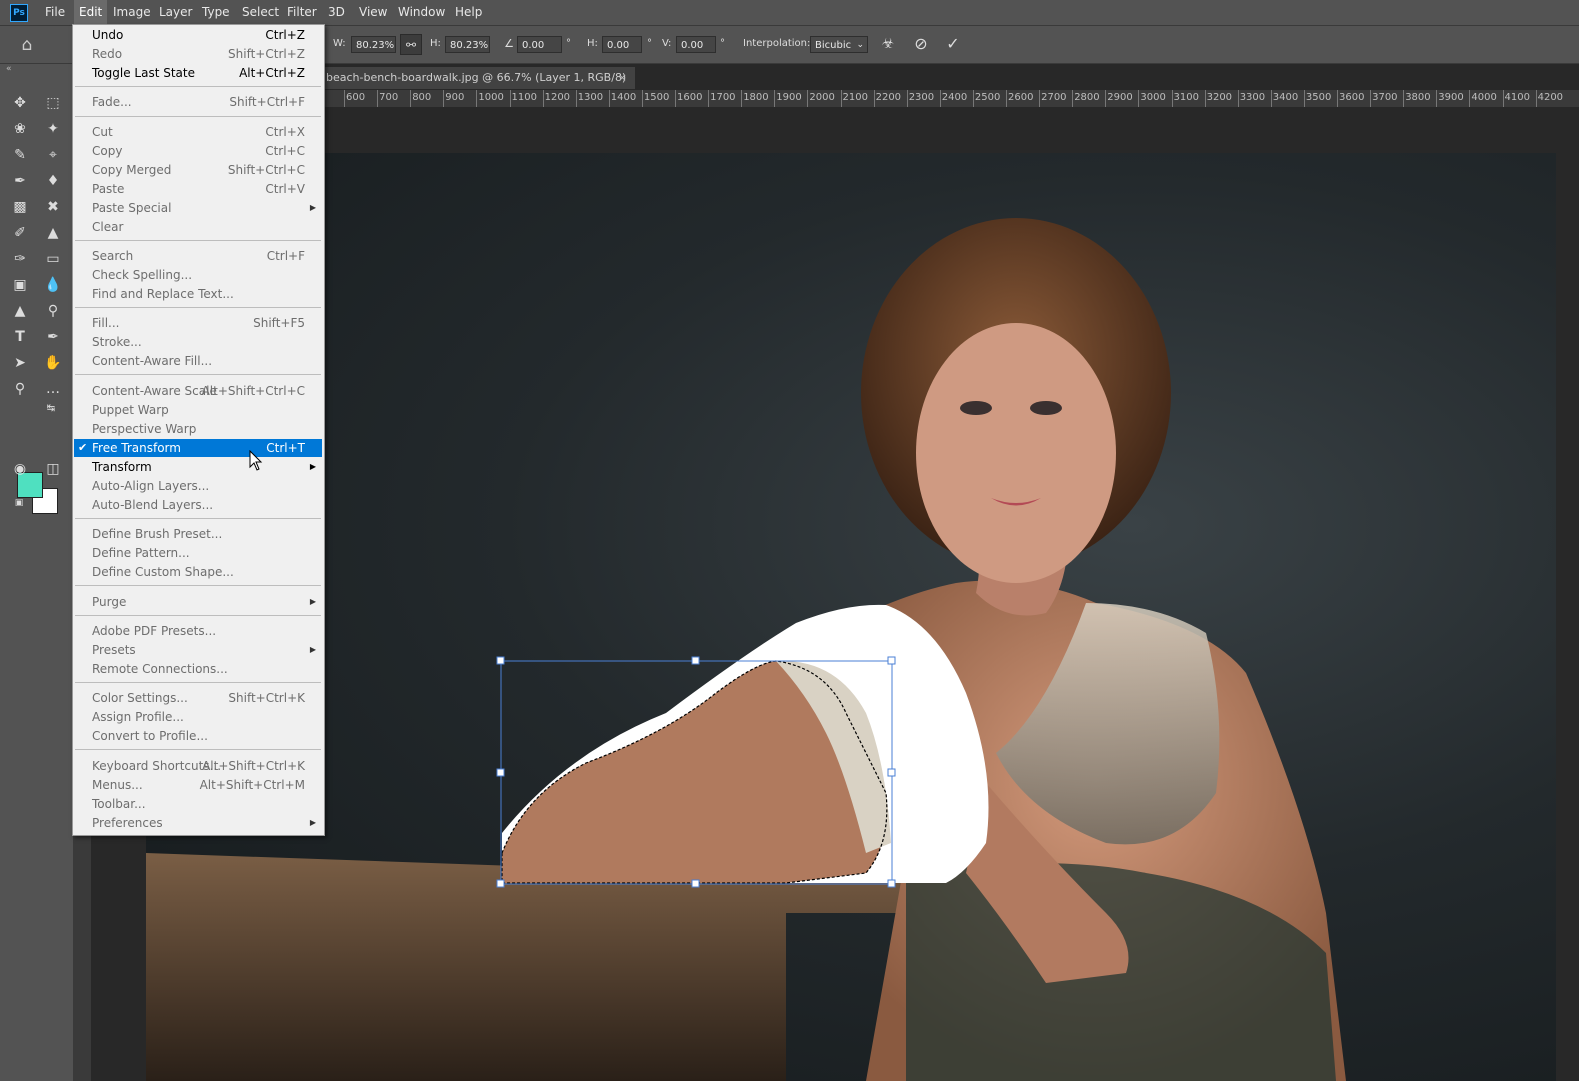 This screenshot has width=1579, height=1081. Describe the element at coordinates (888, 44) in the screenshot. I see `warp-mode-icon: ☣` at that location.